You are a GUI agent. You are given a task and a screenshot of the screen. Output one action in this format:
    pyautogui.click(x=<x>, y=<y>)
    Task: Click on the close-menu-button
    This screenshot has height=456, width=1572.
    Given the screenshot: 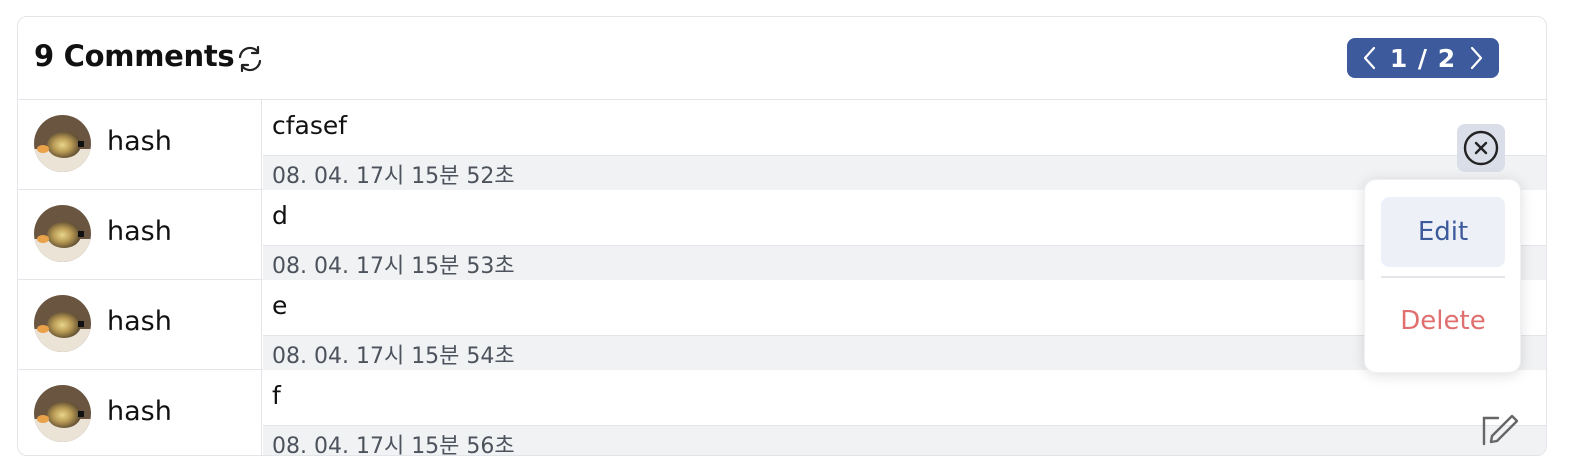 What is the action you would take?
    pyautogui.click(x=1481, y=148)
    